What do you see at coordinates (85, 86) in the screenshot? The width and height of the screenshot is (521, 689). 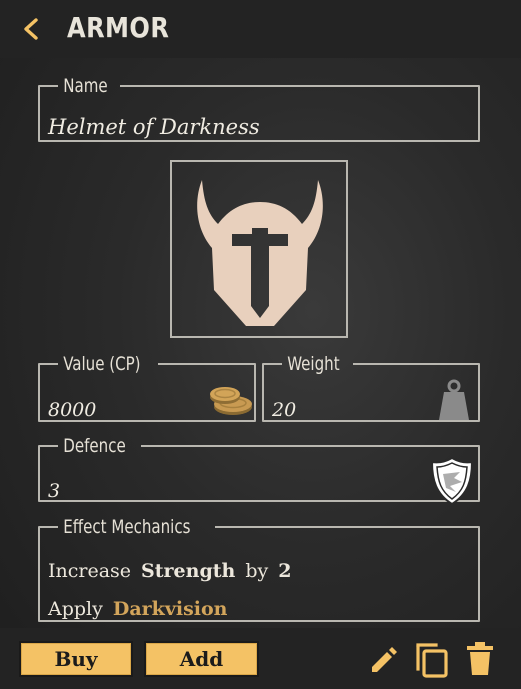 I see `name-label: Name` at bounding box center [85, 86].